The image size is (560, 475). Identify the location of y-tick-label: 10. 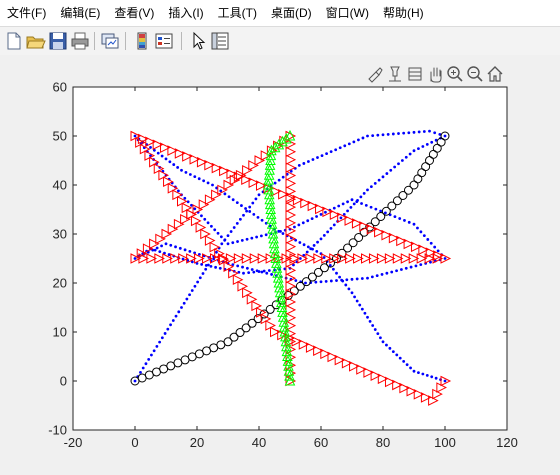
(60, 332).